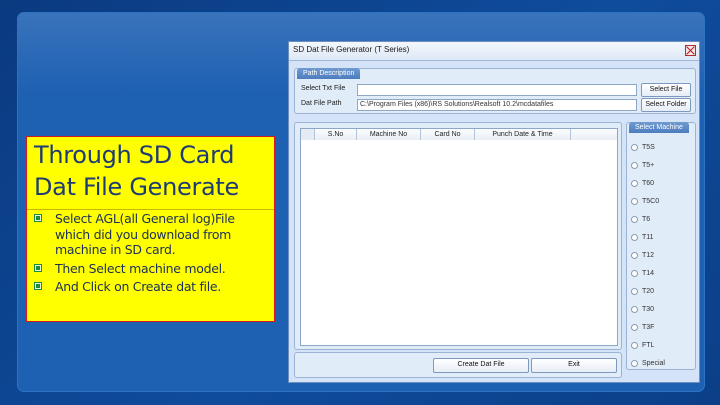 The height and width of the screenshot is (405, 720). I want to click on bullet-item: Then Select machine model., so click(152, 269).